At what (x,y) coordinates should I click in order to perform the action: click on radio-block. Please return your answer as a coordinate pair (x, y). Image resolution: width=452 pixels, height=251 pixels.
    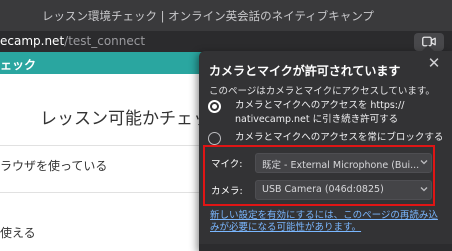
    Looking at the image, I should click on (214, 138).